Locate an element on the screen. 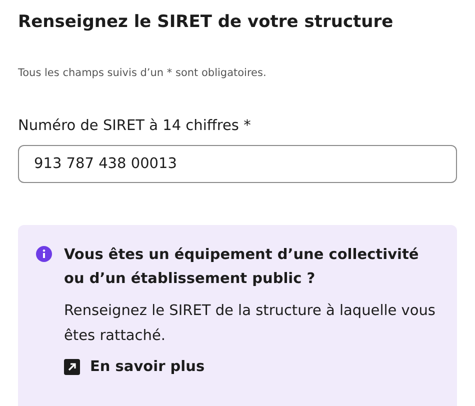  required-note: Tous les champs suivis d’un * sont obligatoires. is located at coordinates (143, 73).